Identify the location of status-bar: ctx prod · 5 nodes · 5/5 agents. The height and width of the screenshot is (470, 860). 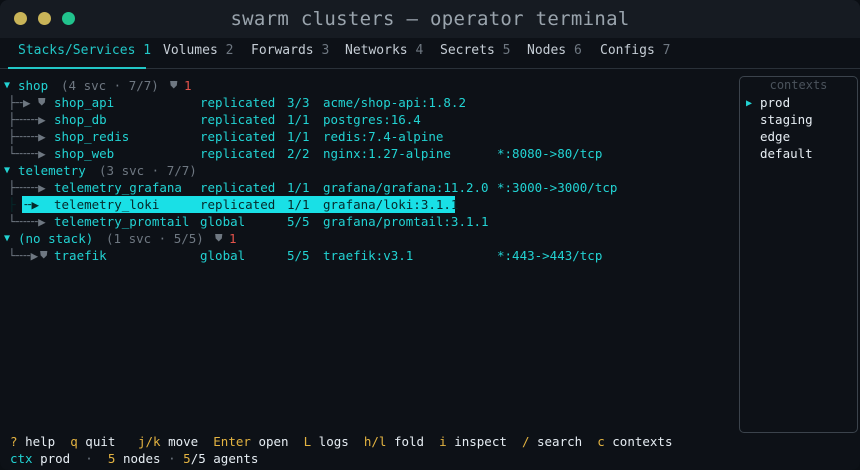
(134, 458).